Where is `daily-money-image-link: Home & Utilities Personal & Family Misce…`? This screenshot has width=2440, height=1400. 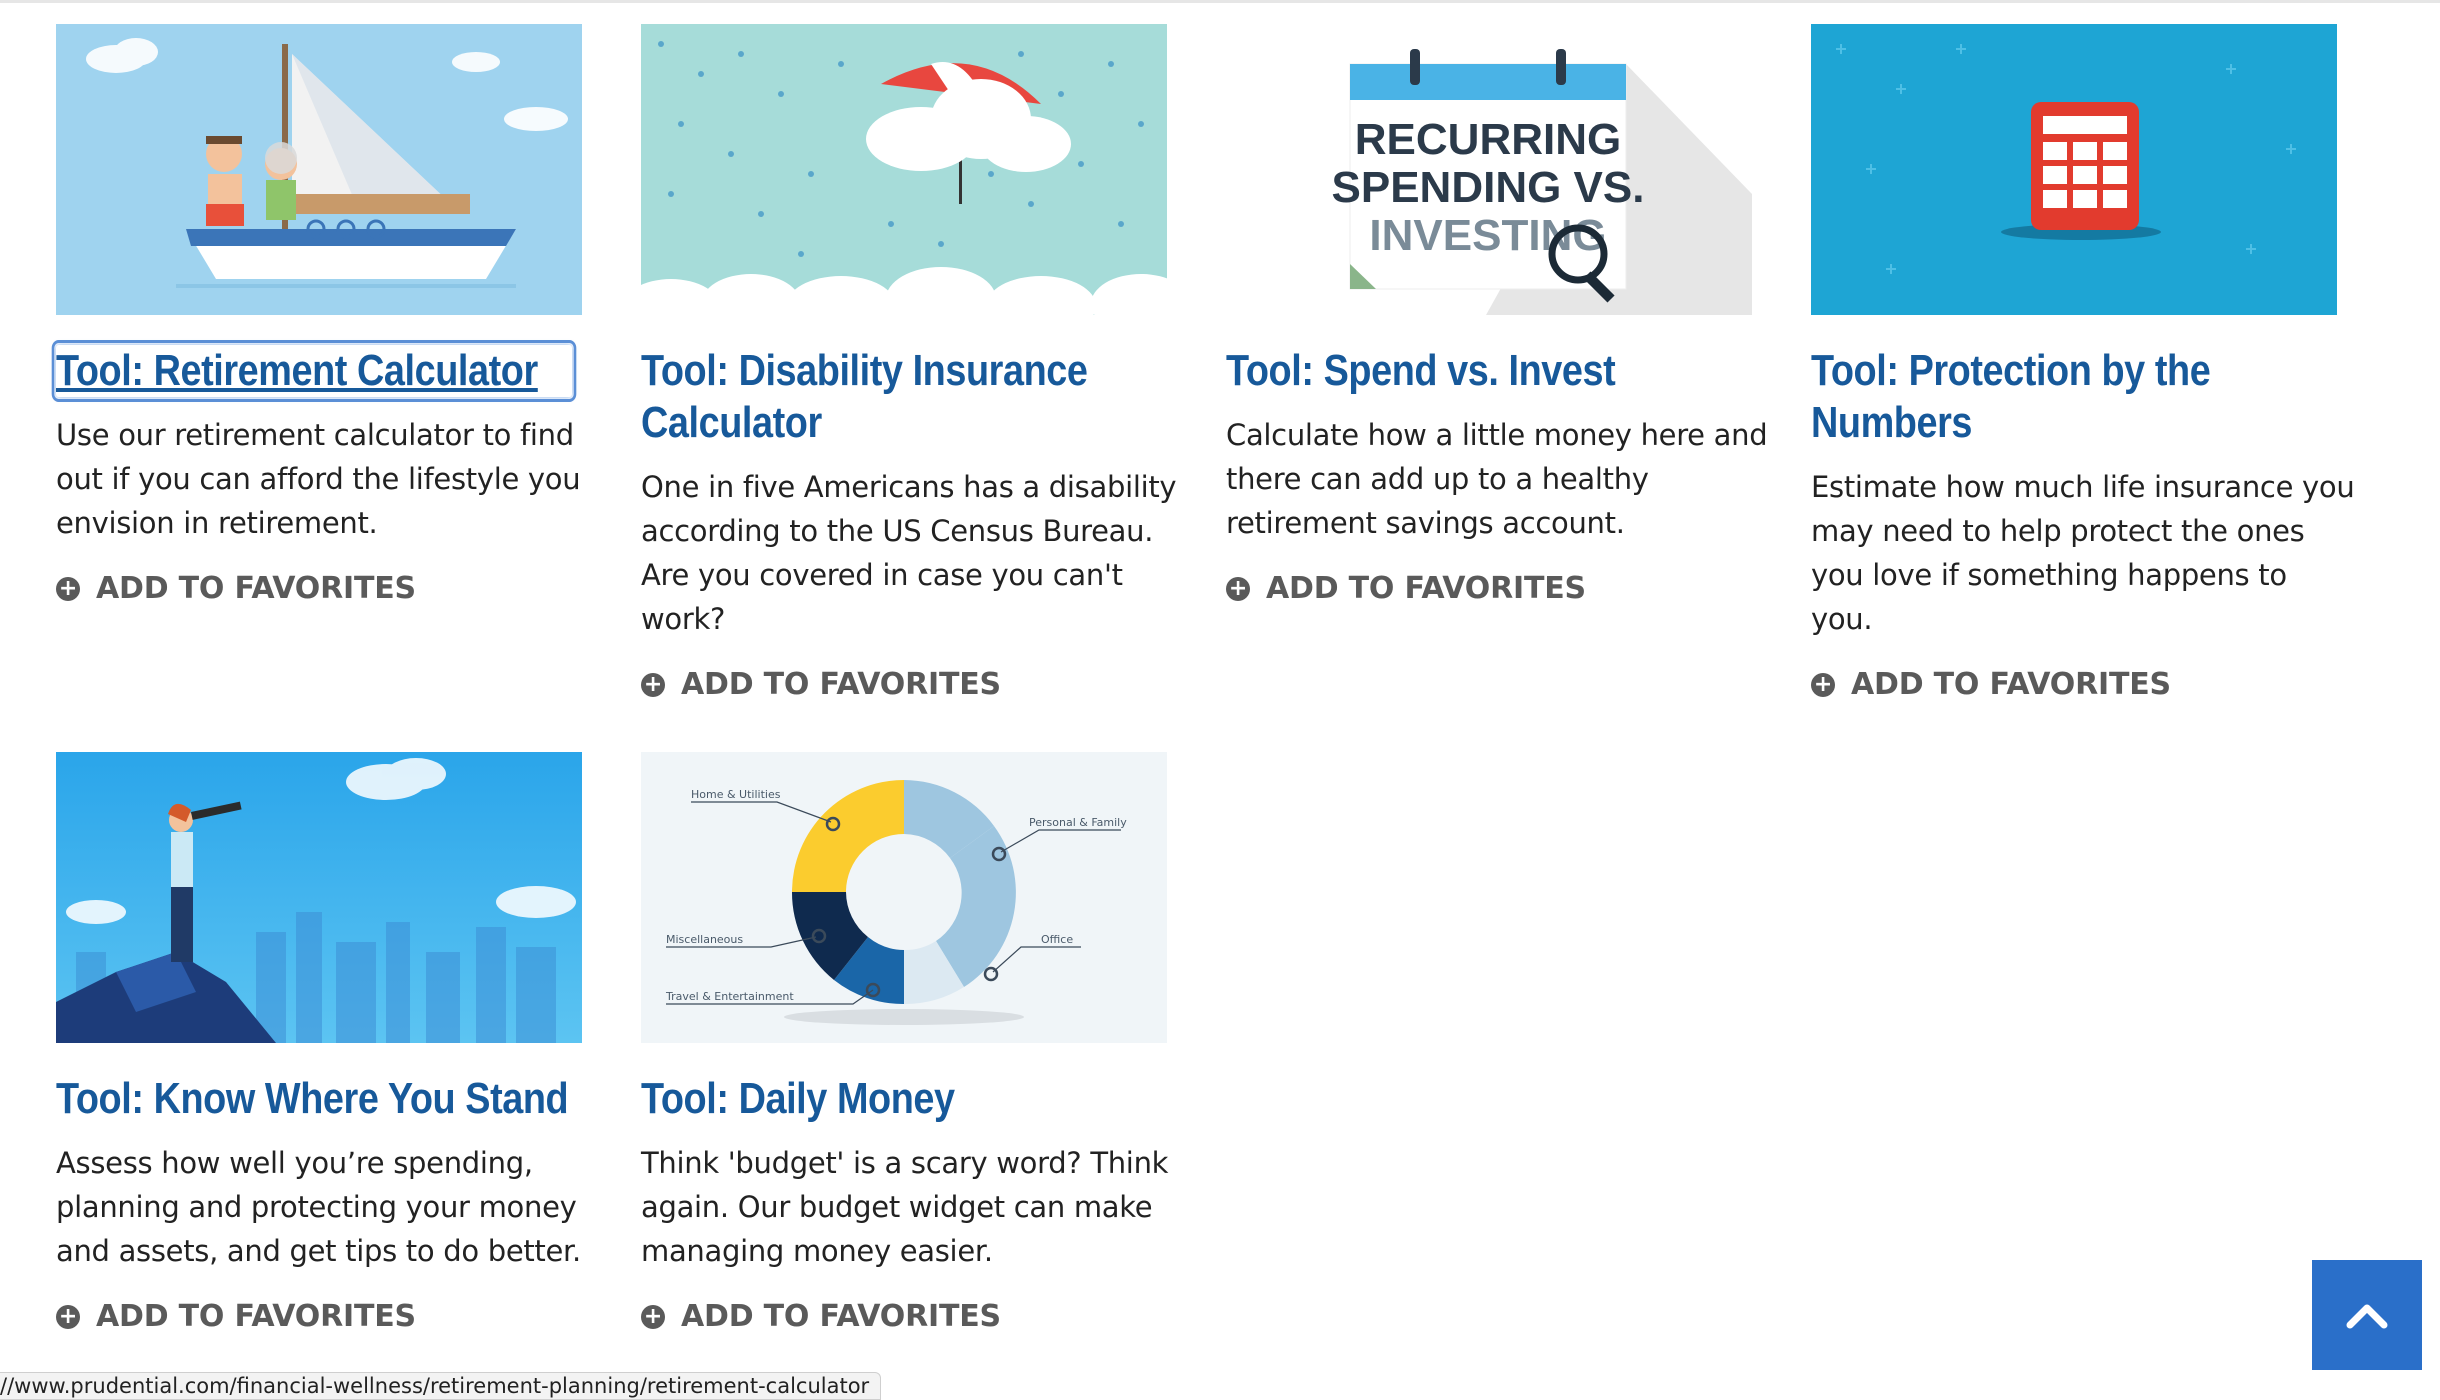
daily-money-image-link: Home & Utilities Personal & Family Misce… is located at coordinates (904, 897).